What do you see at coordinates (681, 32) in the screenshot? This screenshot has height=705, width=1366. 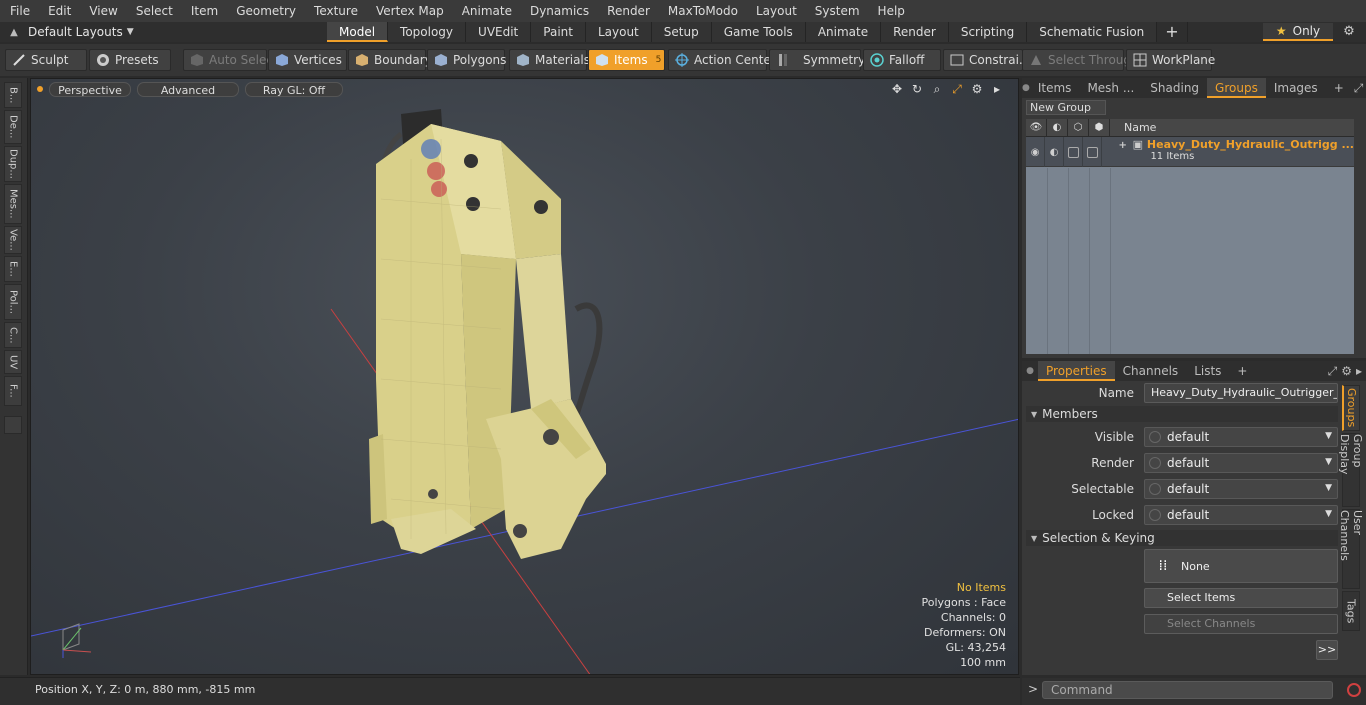 I see `tab-setup: Setup` at bounding box center [681, 32].